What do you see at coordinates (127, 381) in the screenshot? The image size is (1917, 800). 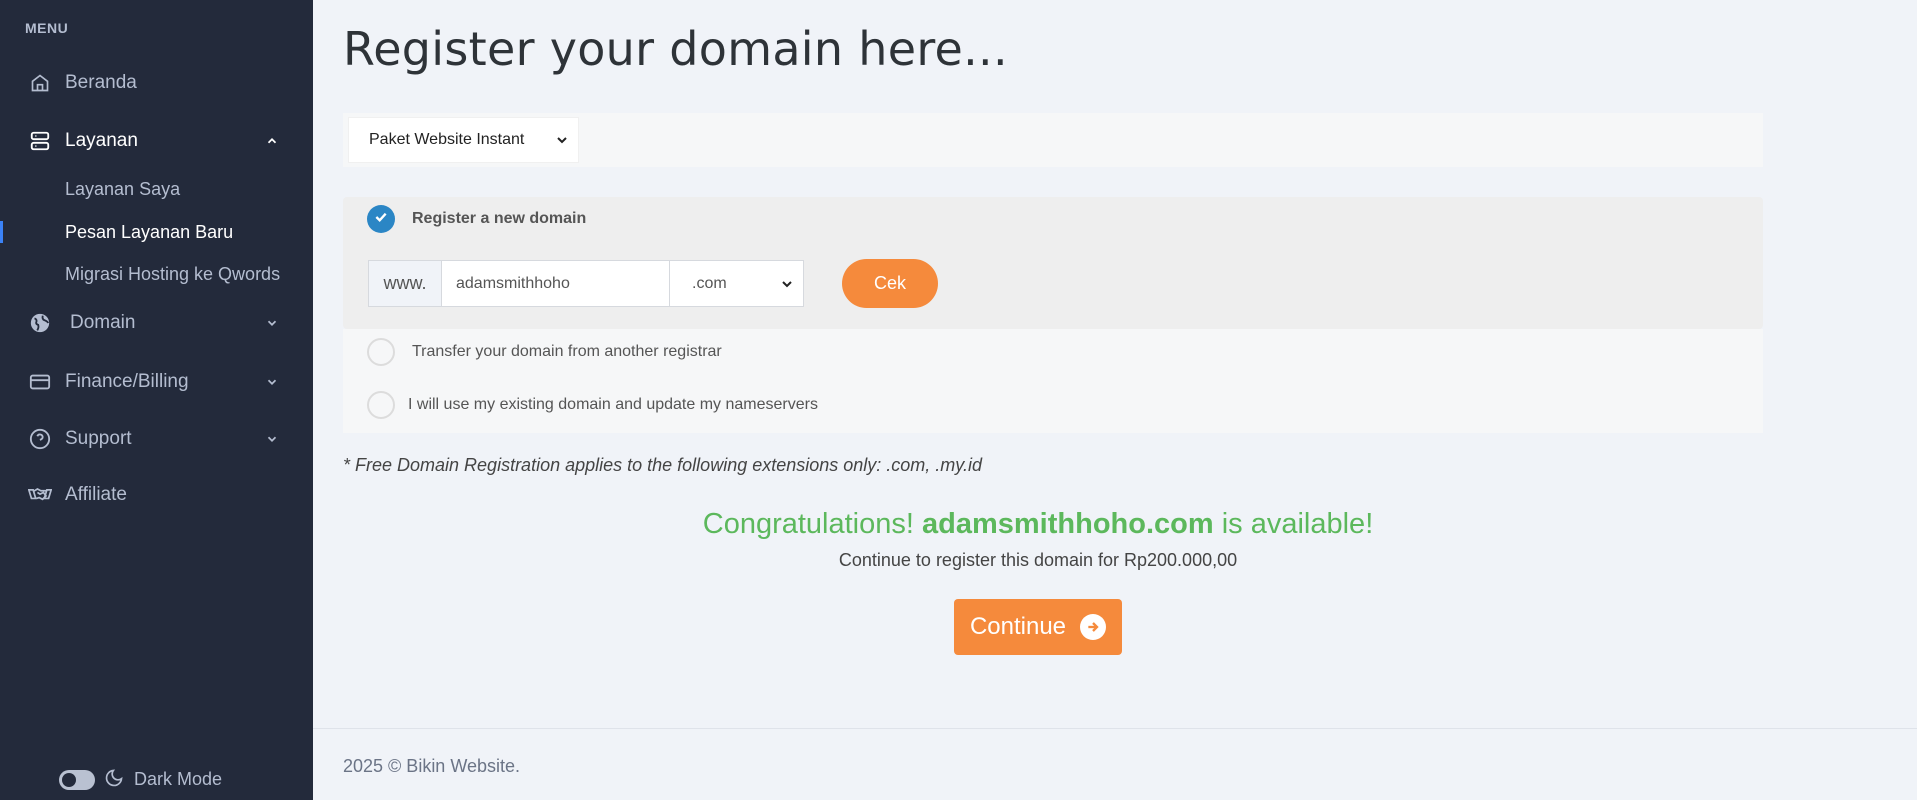 I see `sidebar-item-label: Finance/Billing` at bounding box center [127, 381].